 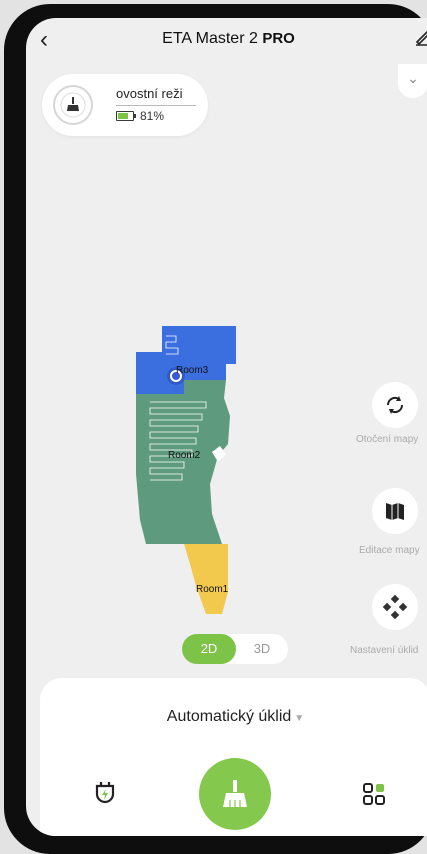 I want to click on diamond-grid-icon, so click(x=395, y=607).